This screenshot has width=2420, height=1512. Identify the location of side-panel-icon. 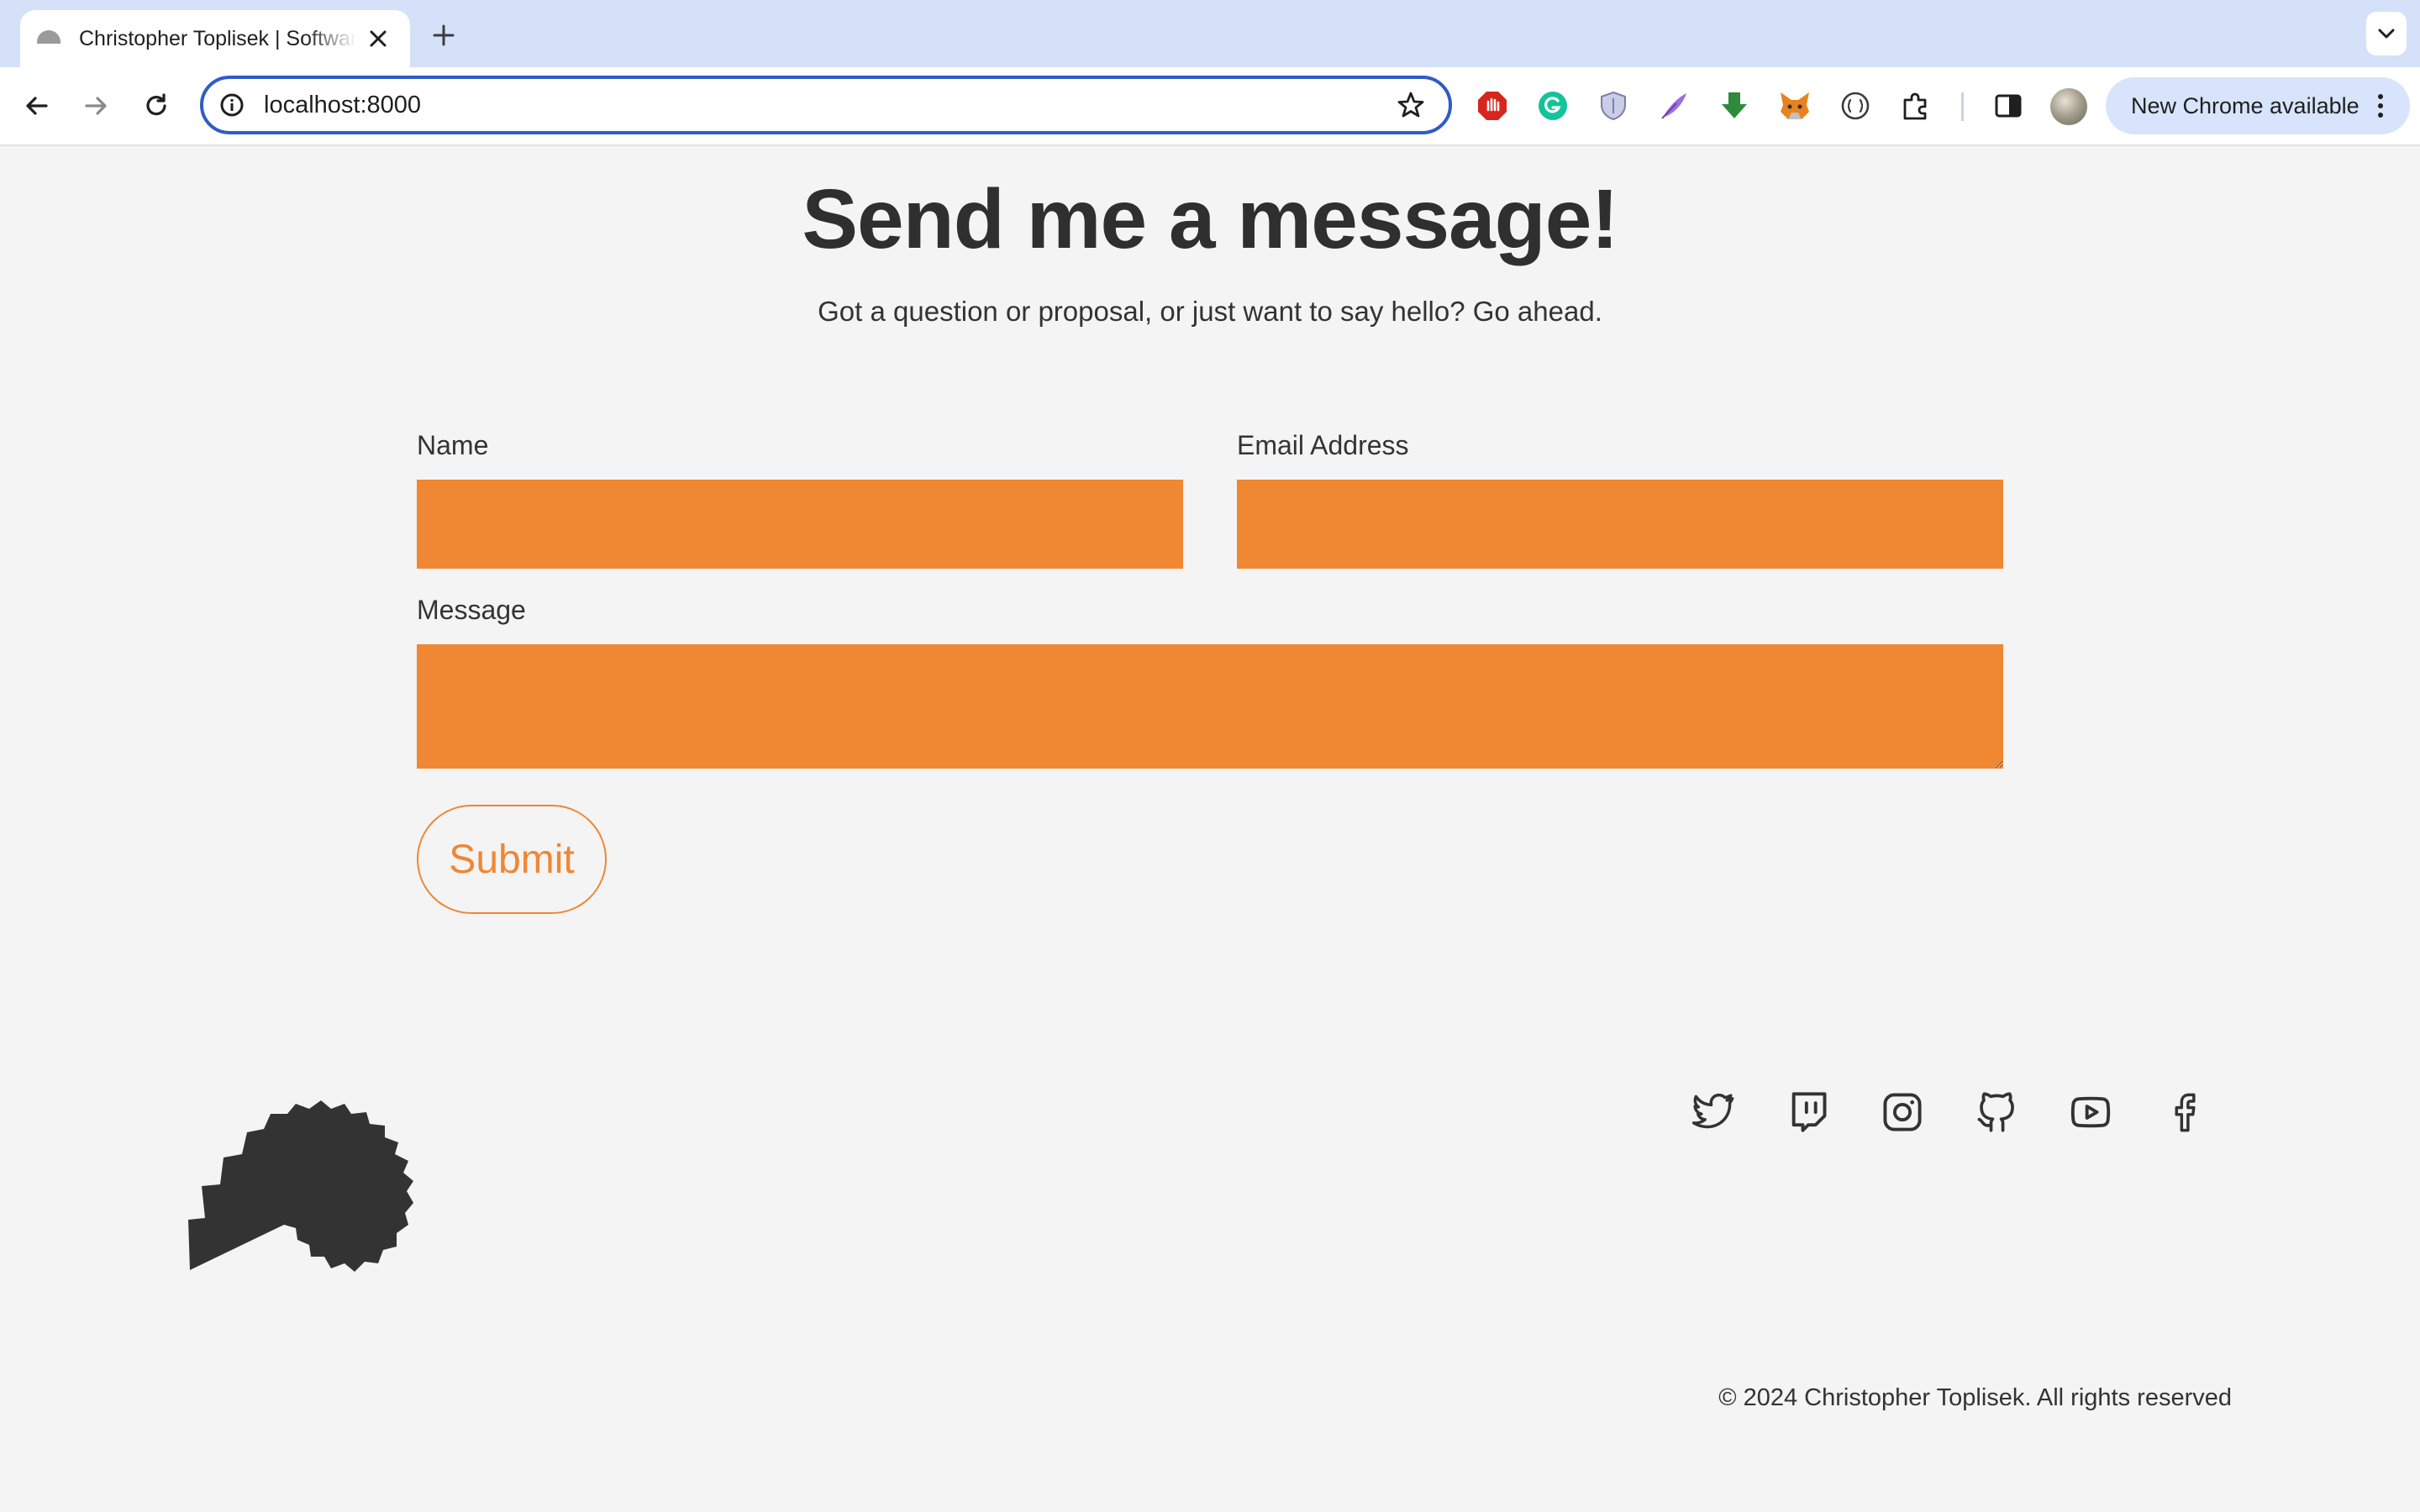
(2008, 105).